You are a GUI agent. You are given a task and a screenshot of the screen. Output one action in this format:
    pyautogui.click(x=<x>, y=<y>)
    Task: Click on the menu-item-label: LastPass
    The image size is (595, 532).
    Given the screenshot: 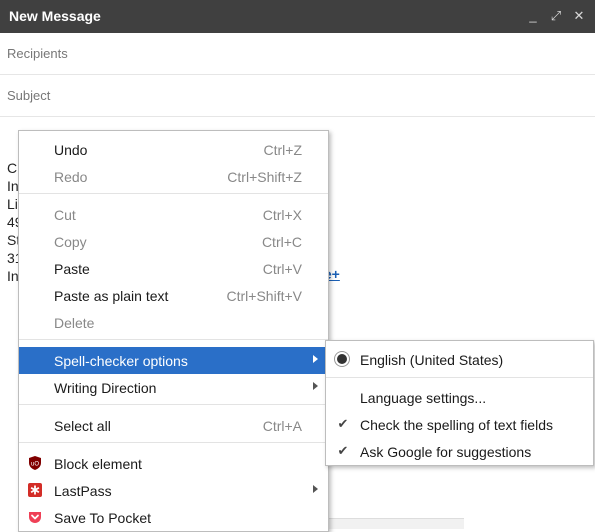 What is the action you would take?
    pyautogui.click(x=83, y=491)
    